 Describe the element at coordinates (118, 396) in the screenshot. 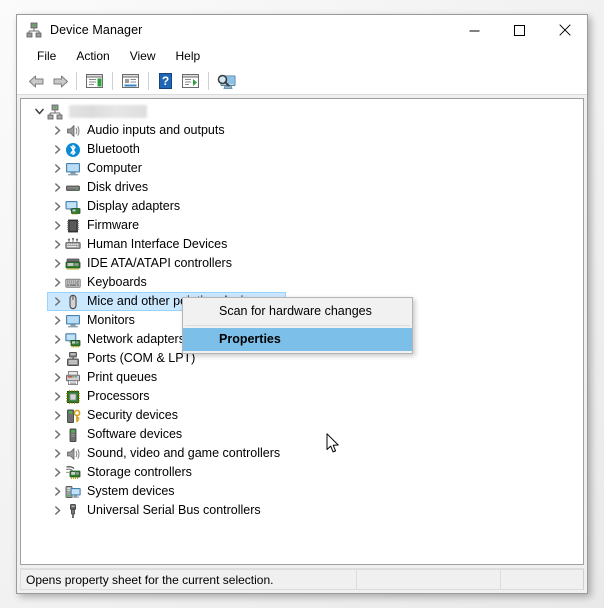

I see `tree-item-label: Processors` at that location.